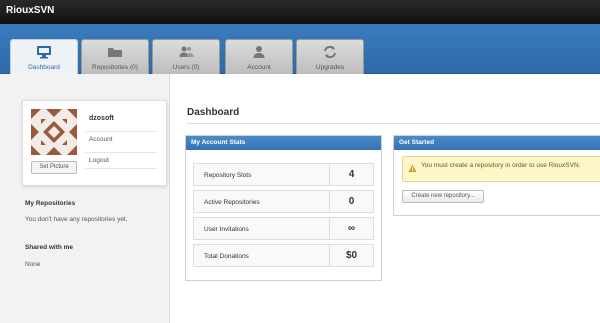 The width and height of the screenshot is (600, 323). I want to click on tab-account: Account, so click(259, 56).